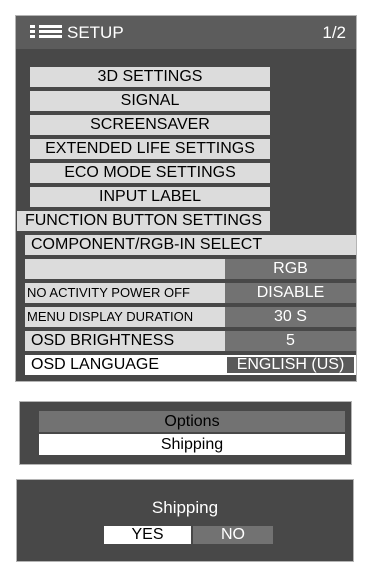 This screenshot has height=562, width=371. What do you see at coordinates (190, 365) in the screenshot?
I see `osd-language-row: OSD LANGUAGE ENGLISH (US)` at bounding box center [190, 365].